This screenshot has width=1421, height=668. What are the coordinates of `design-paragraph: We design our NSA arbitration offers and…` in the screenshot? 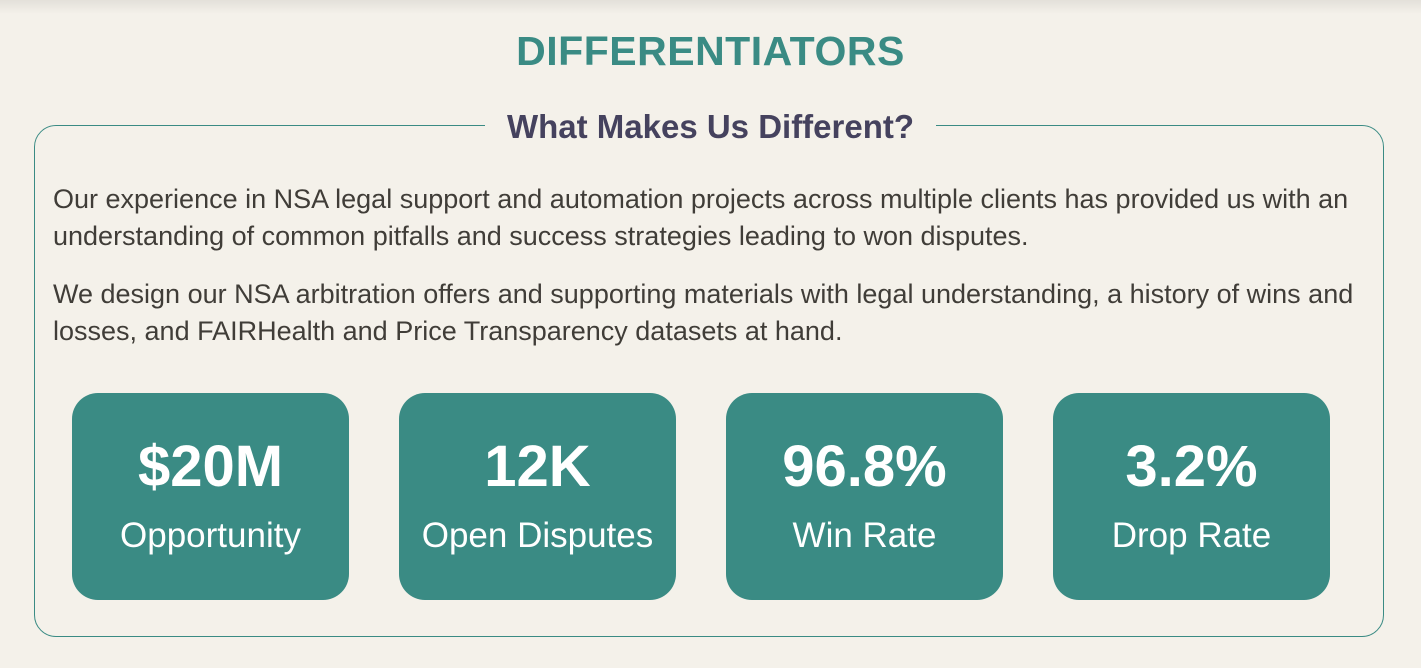 It's located at (703, 312).